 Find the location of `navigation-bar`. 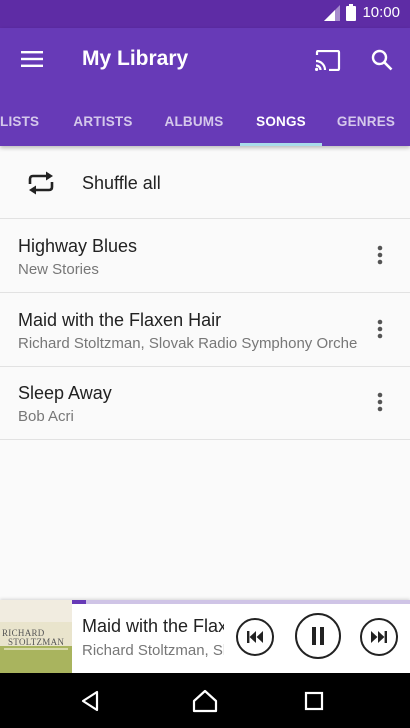

navigation-bar is located at coordinates (205, 700).